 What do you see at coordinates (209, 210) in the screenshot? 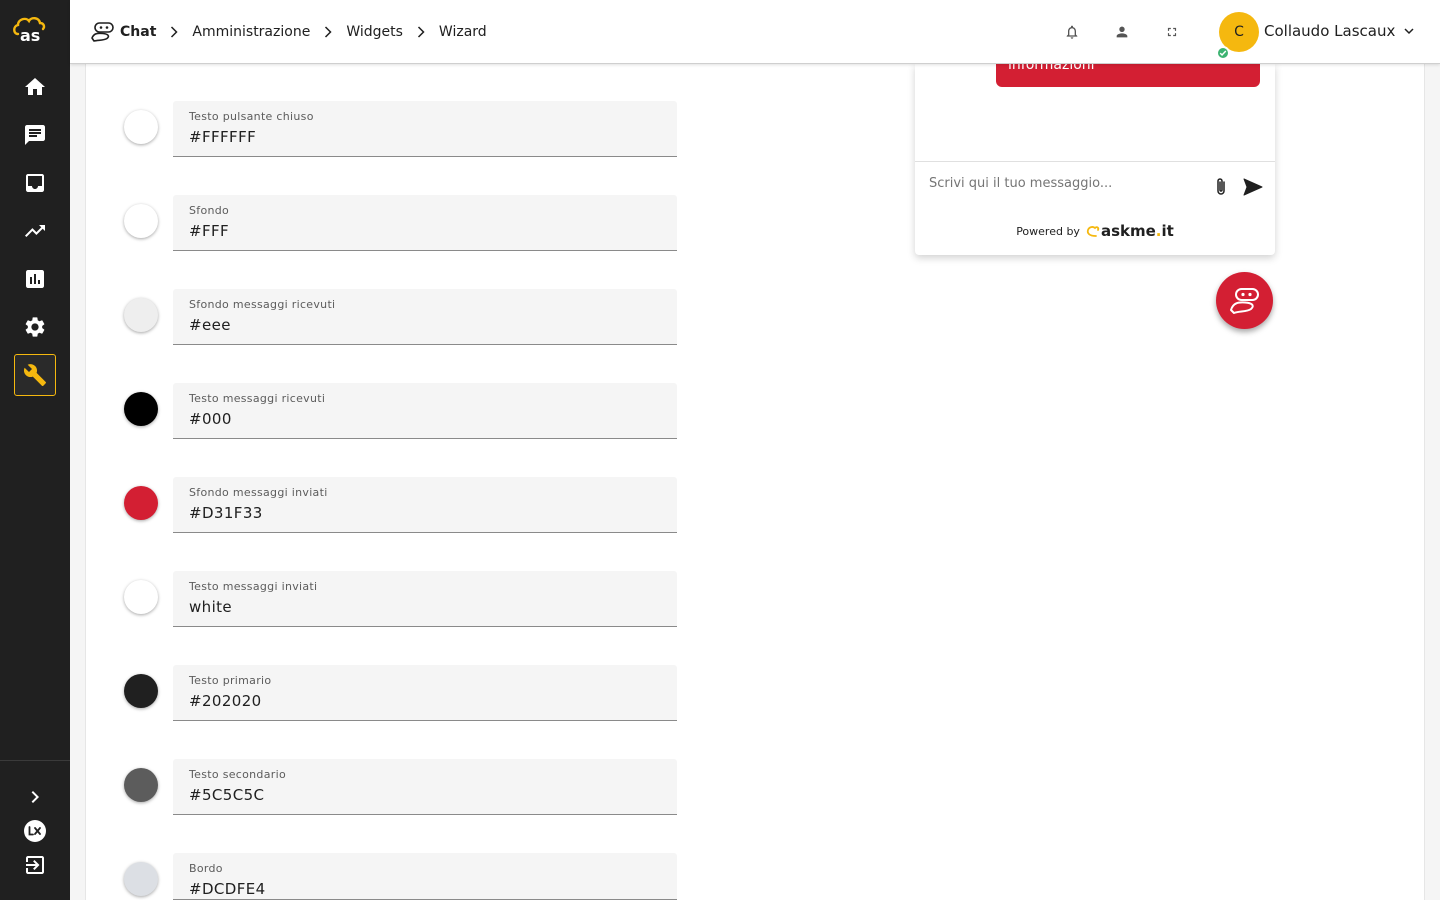
I see `field-label: Sfondo` at bounding box center [209, 210].